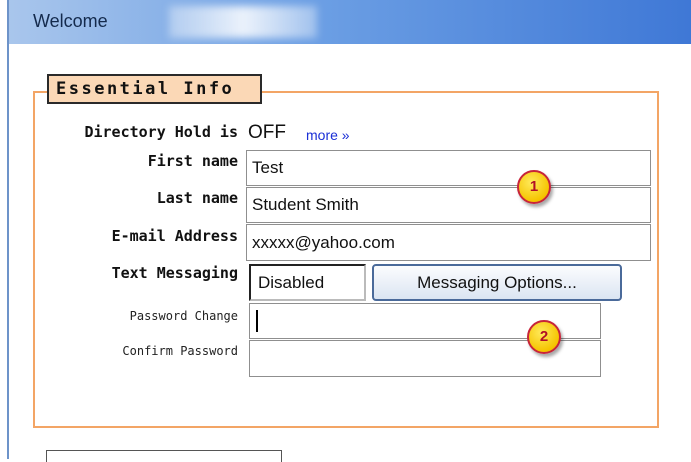 Image resolution: width=691 pixels, height=462 pixels. I want to click on callout-1-badge: 1, so click(534, 187).